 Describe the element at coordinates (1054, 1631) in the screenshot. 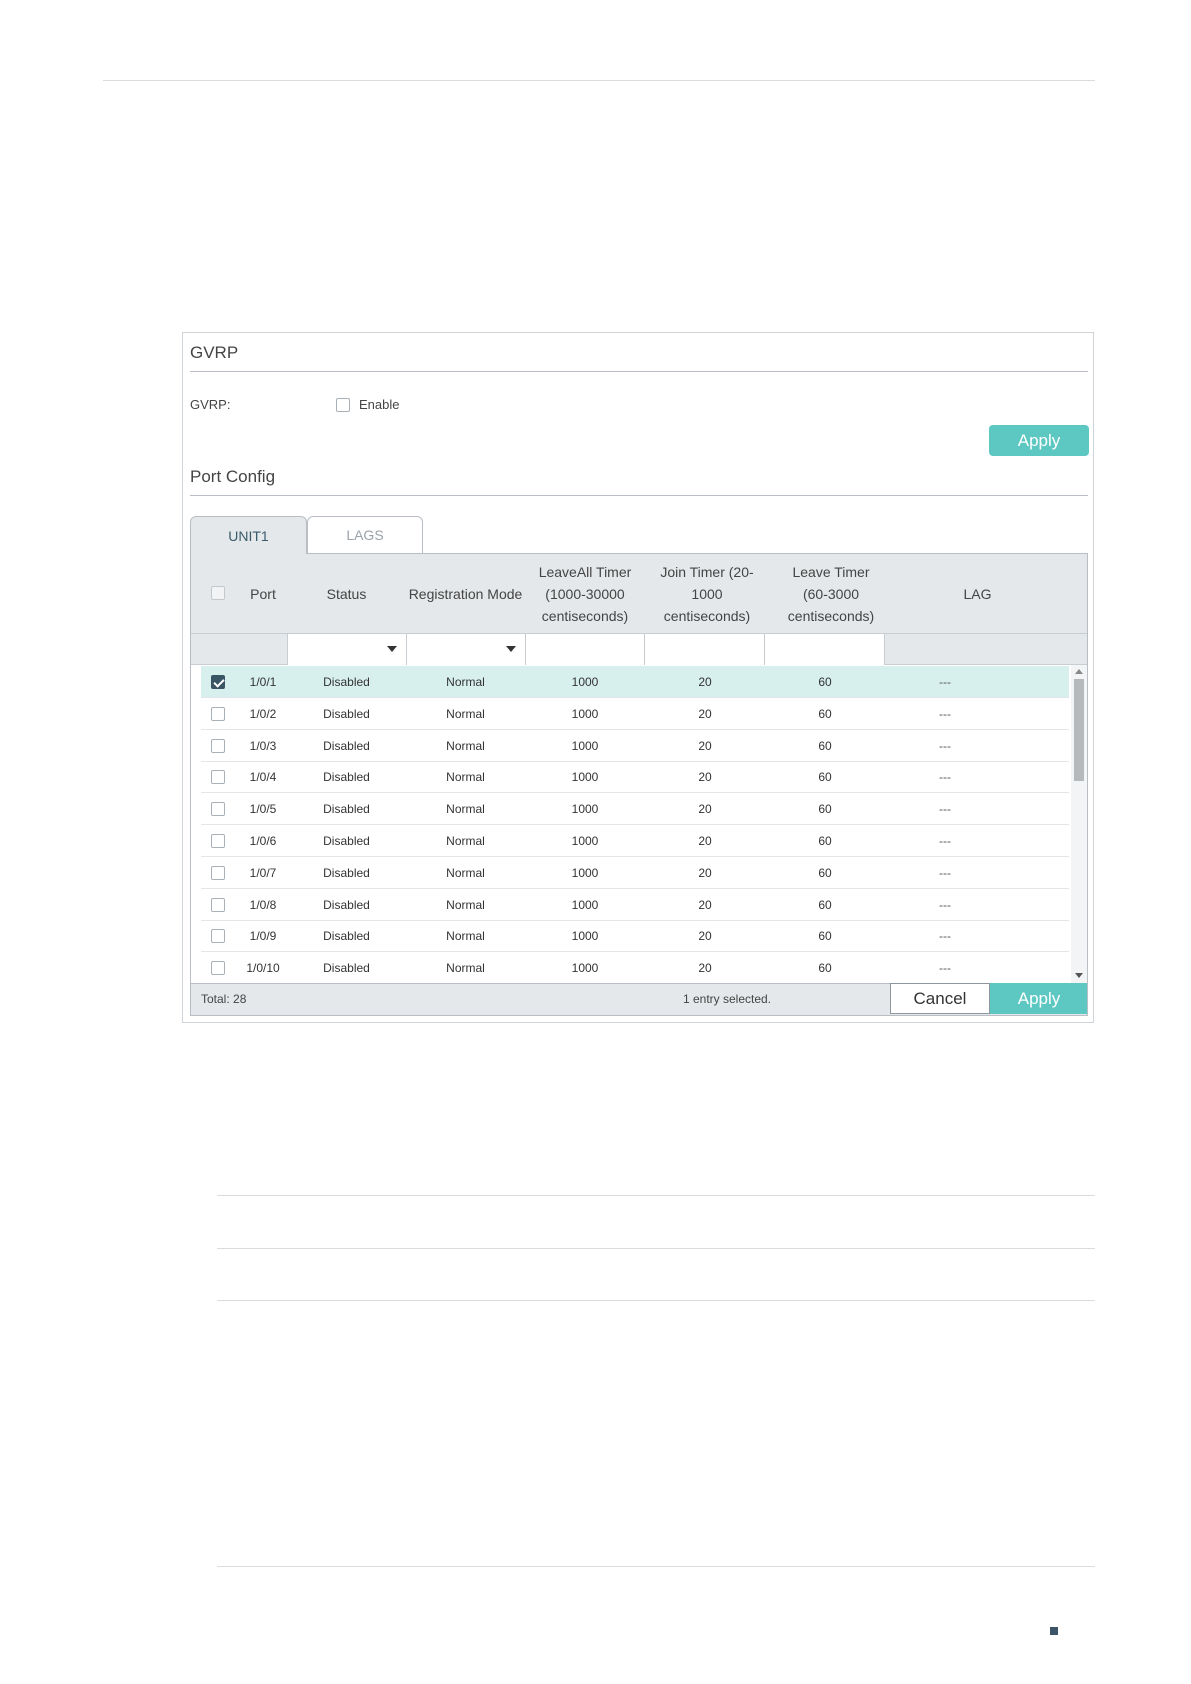

I see `page-marker` at that location.